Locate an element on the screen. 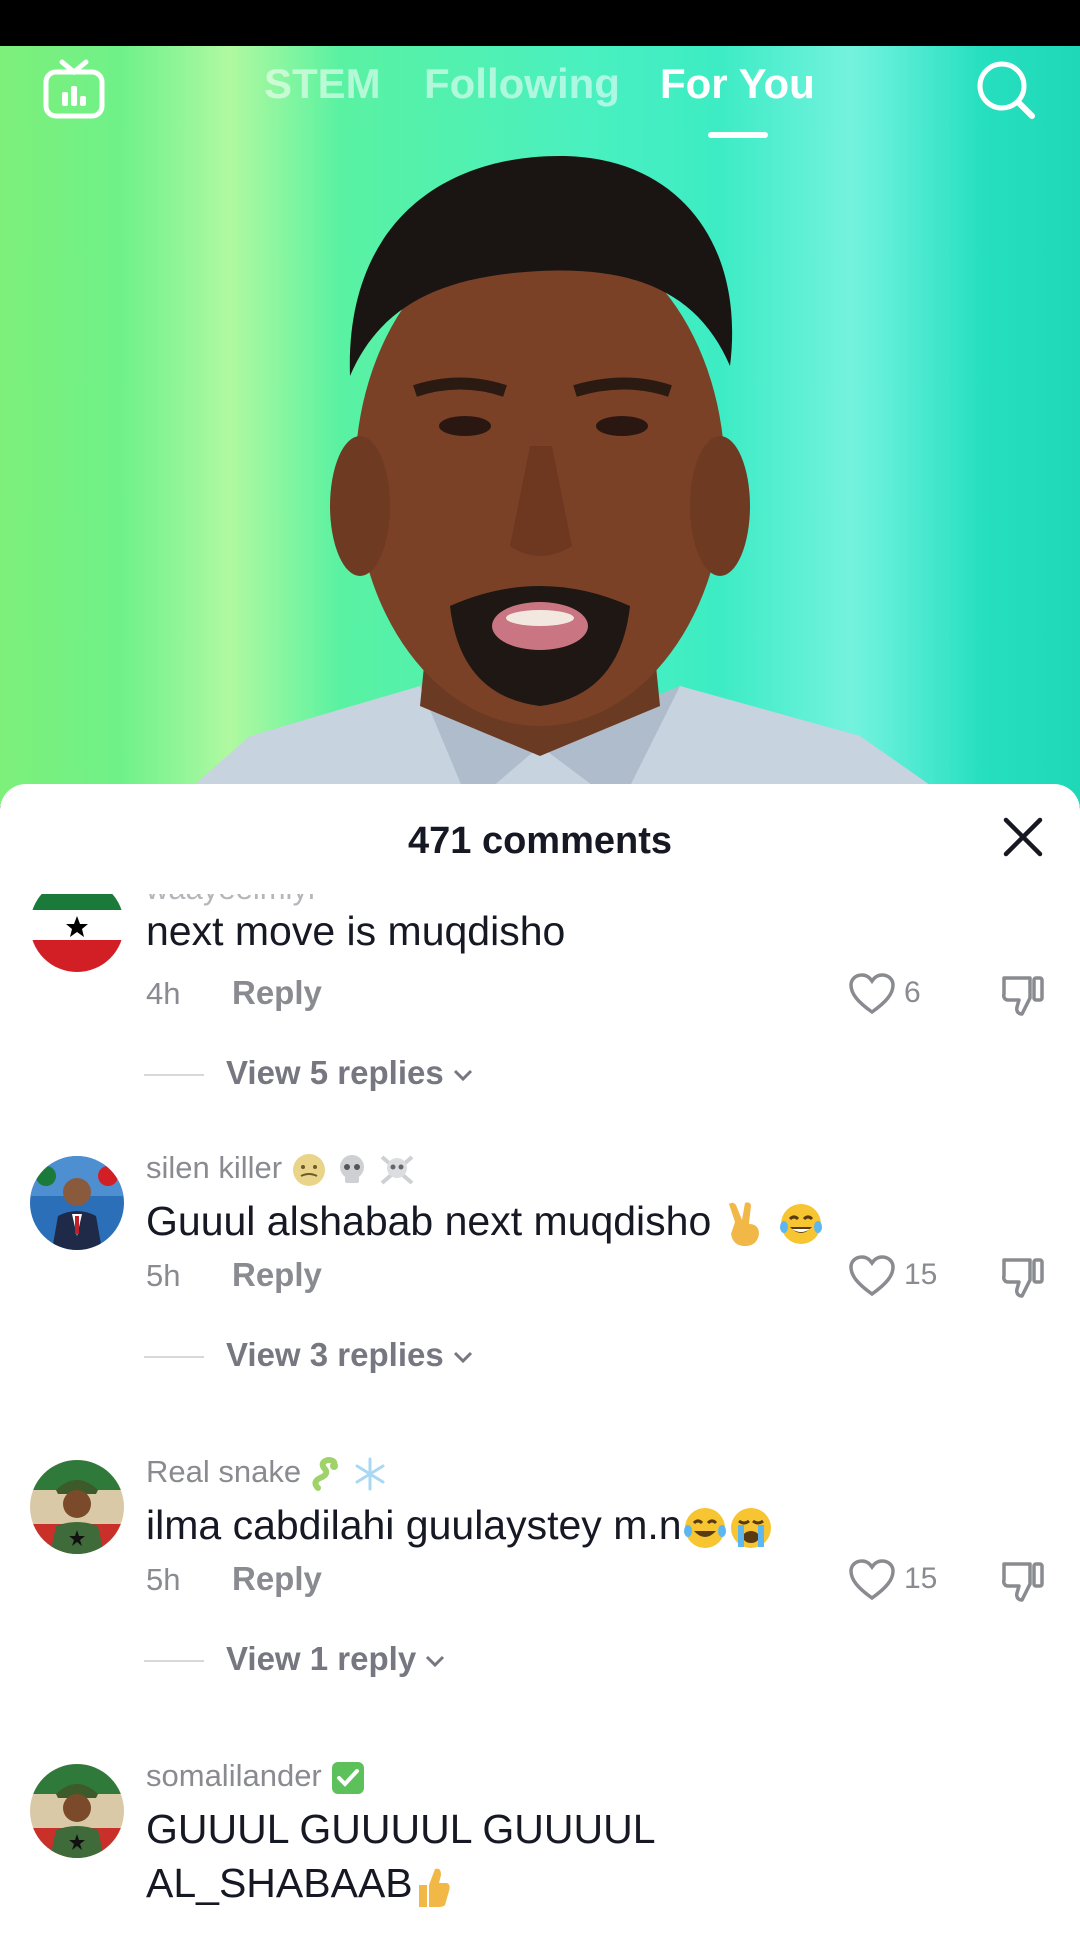 The width and height of the screenshot is (1080, 1952). view-replies-label: View 1 reply is located at coordinates (321, 1658).